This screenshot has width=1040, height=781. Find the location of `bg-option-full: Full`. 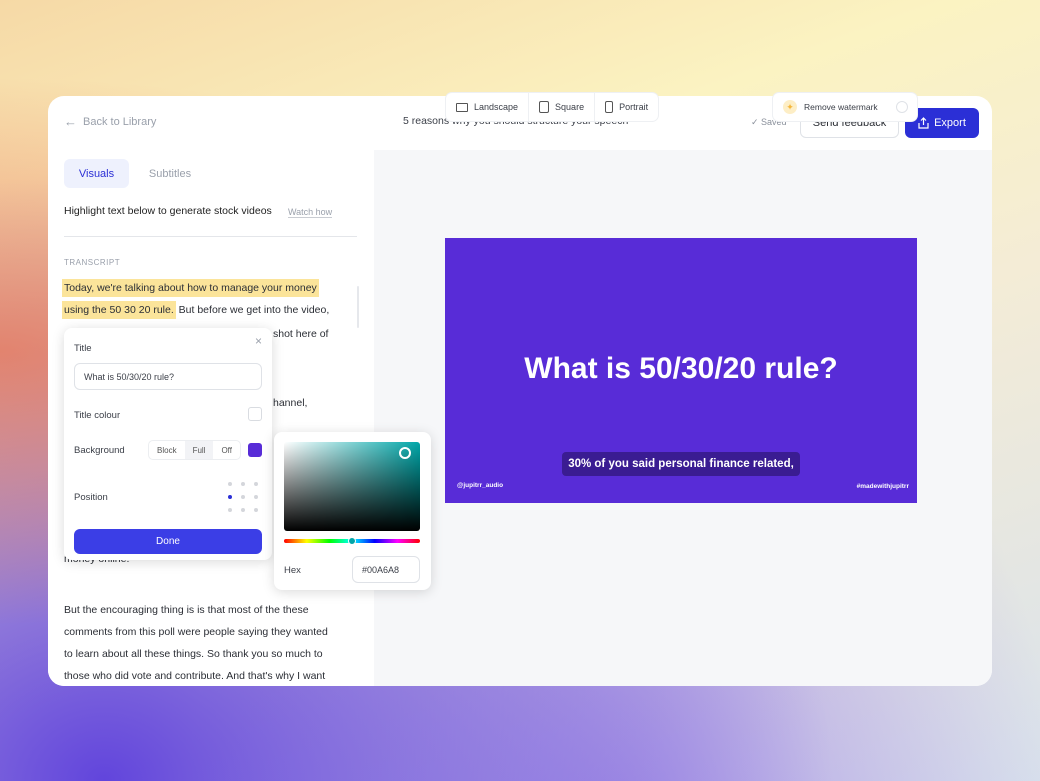

bg-option-full: Full is located at coordinates (199, 450).